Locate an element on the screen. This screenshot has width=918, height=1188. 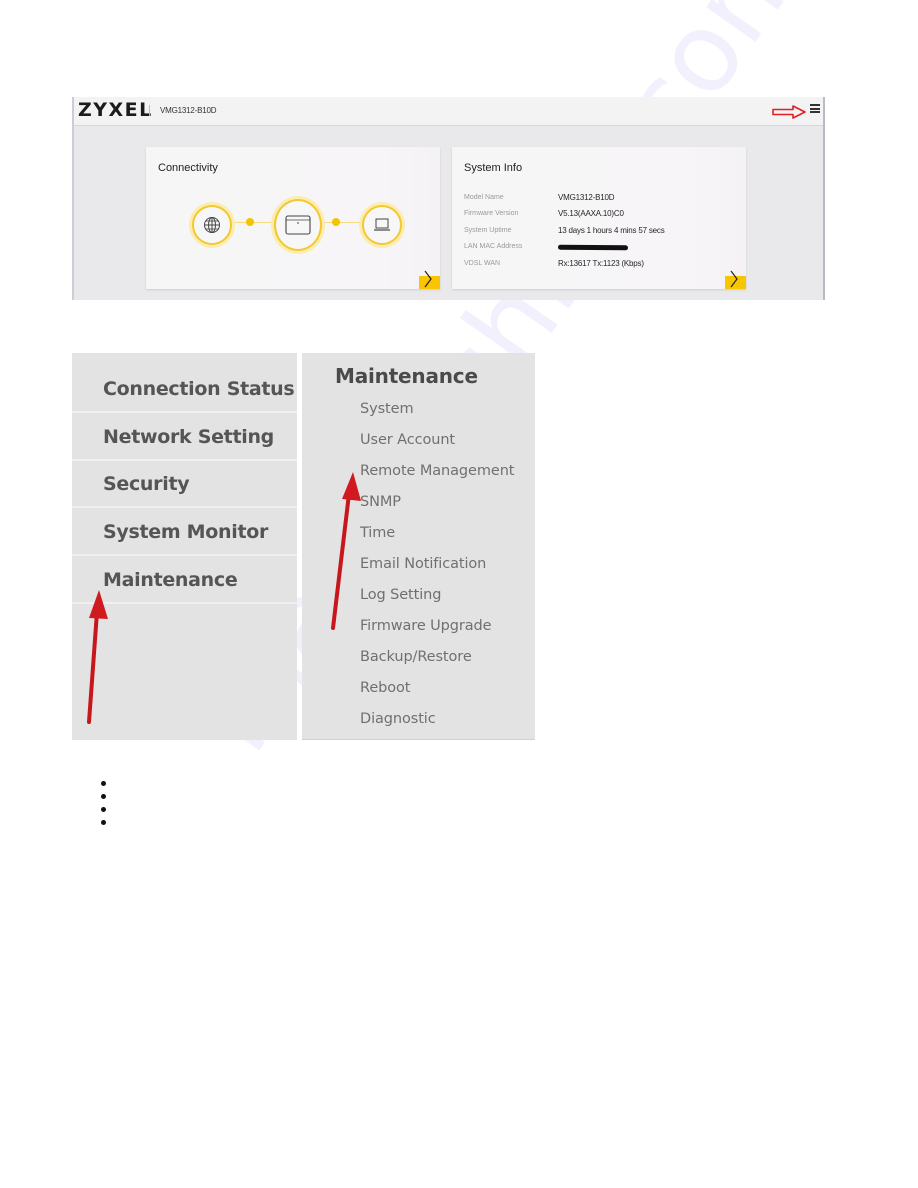
submenu-item-user-account: User Account is located at coordinates (407, 440).